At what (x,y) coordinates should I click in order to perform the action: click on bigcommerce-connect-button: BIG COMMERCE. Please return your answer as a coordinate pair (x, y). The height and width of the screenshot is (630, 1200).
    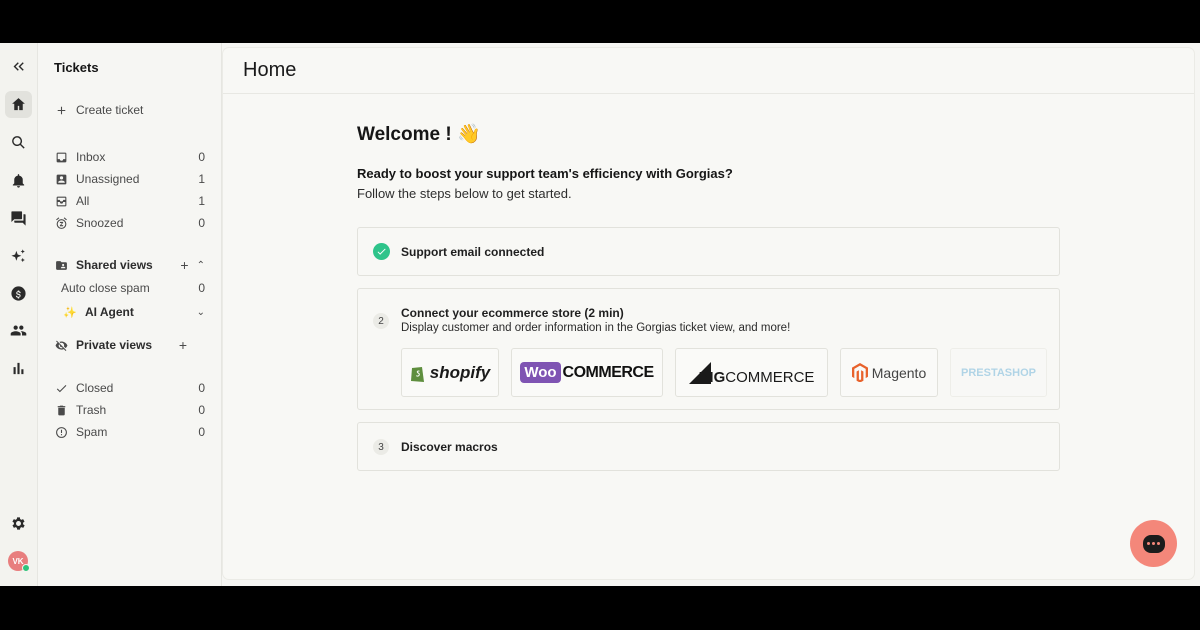
    Looking at the image, I should click on (751, 372).